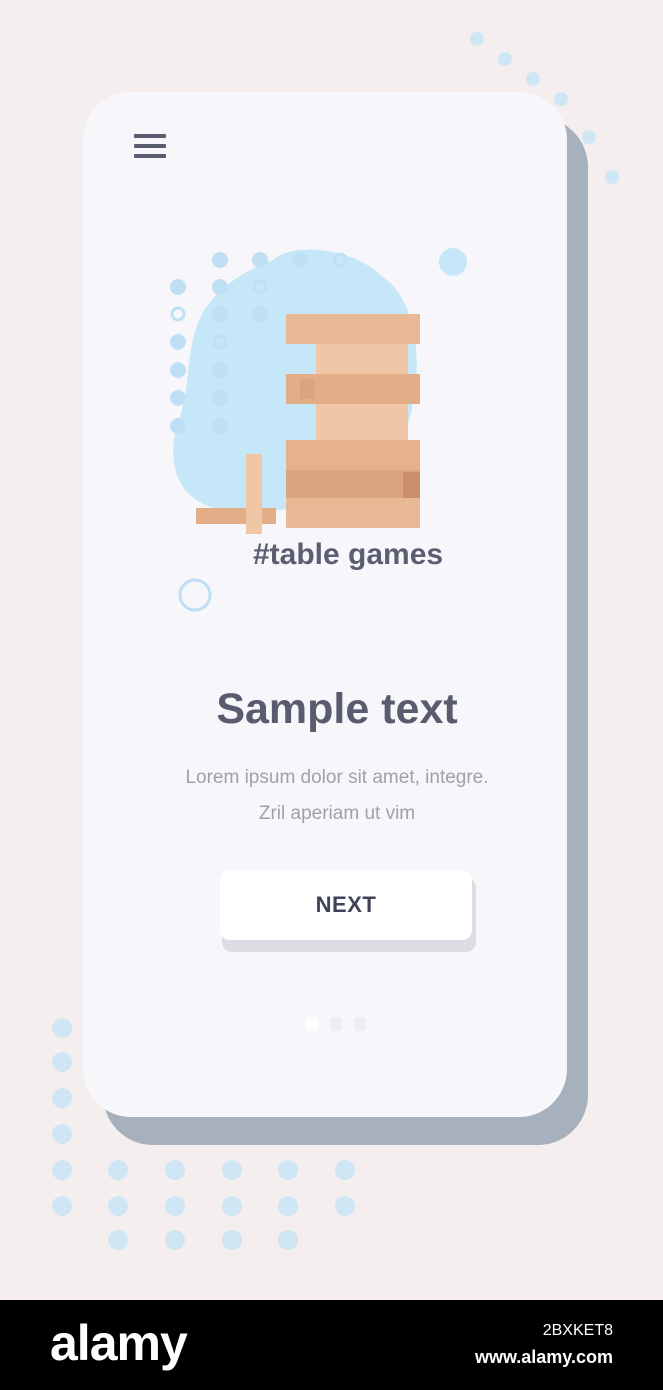  I want to click on accent-dot, so click(453, 262).